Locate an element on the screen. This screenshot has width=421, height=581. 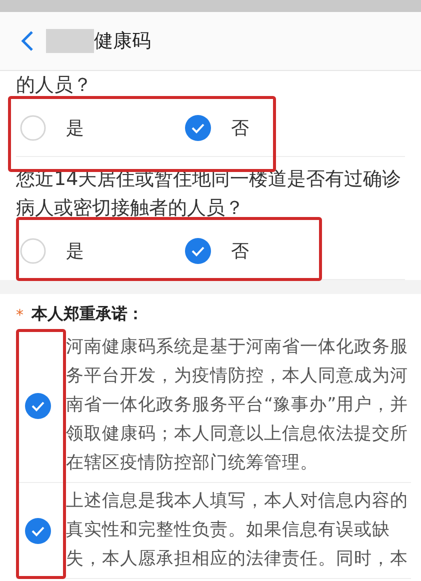
pledge-text: 上述信息是我本人填写，本人对信息内容的真实性和完整性负责。如果信息有误或缺失，本人愿承担相应的法律责任。同时，本 is located at coordinates (237, 530).